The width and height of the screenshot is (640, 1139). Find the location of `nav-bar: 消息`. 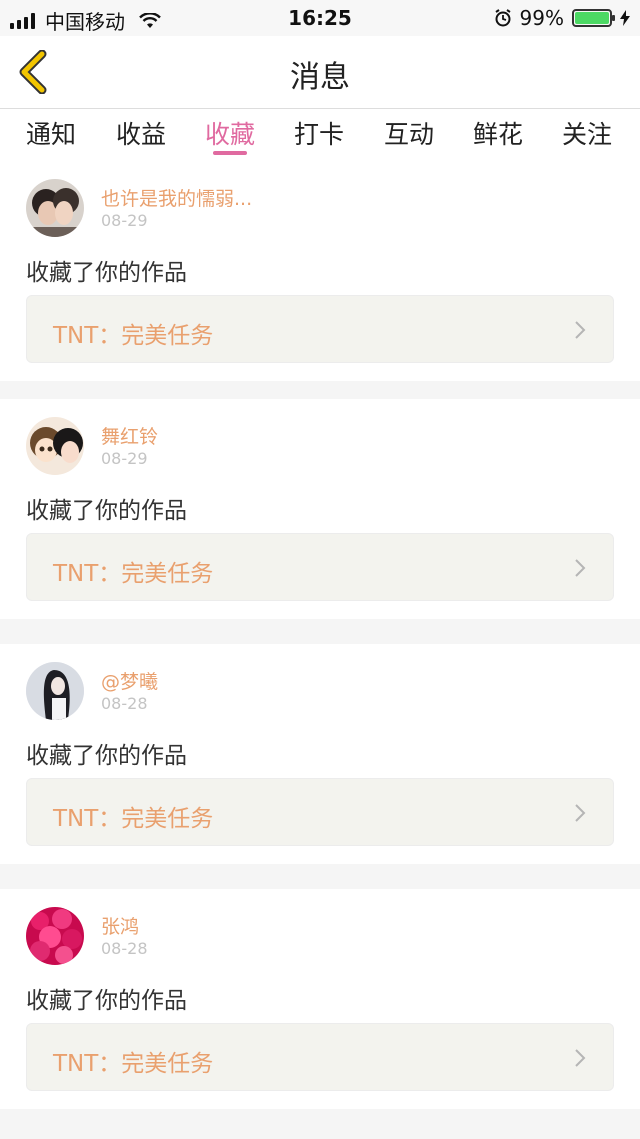

nav-bar: 消息 is located at coordinates (320, 72).